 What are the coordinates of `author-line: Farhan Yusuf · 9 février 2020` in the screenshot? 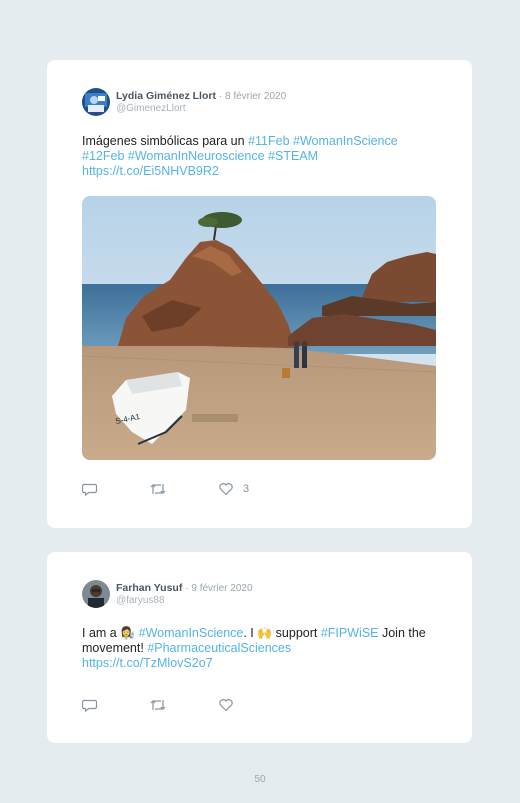 It's located at (184, 588).